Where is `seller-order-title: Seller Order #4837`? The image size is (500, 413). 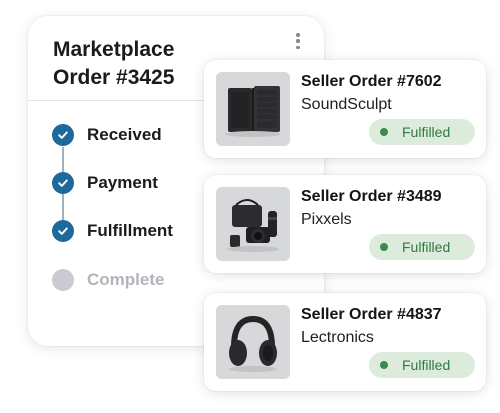 seller-order-title: Seller Order #4837 is located at coordinates (371, 314).